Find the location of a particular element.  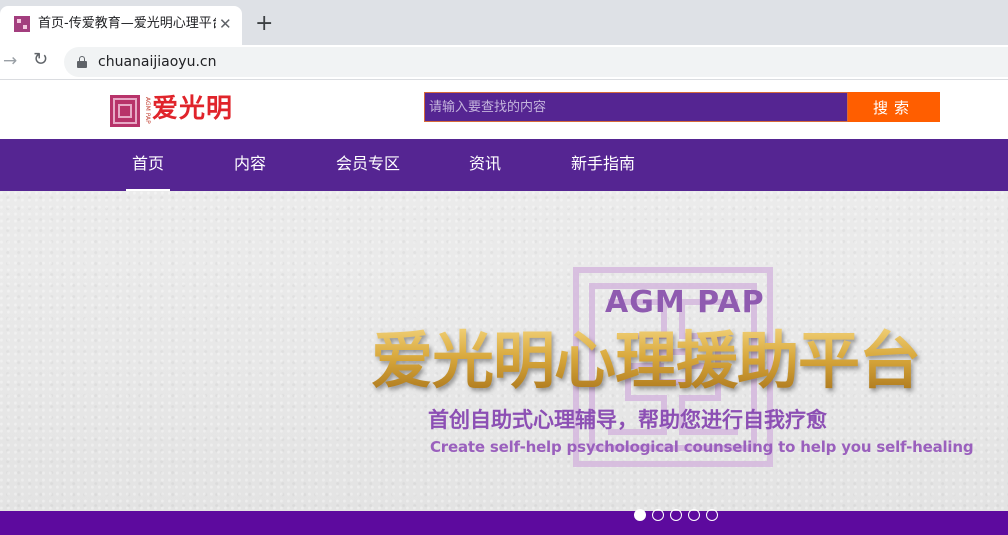

address-bar: chuanaijiaoyu.cn is located at coordinates (536, 62).